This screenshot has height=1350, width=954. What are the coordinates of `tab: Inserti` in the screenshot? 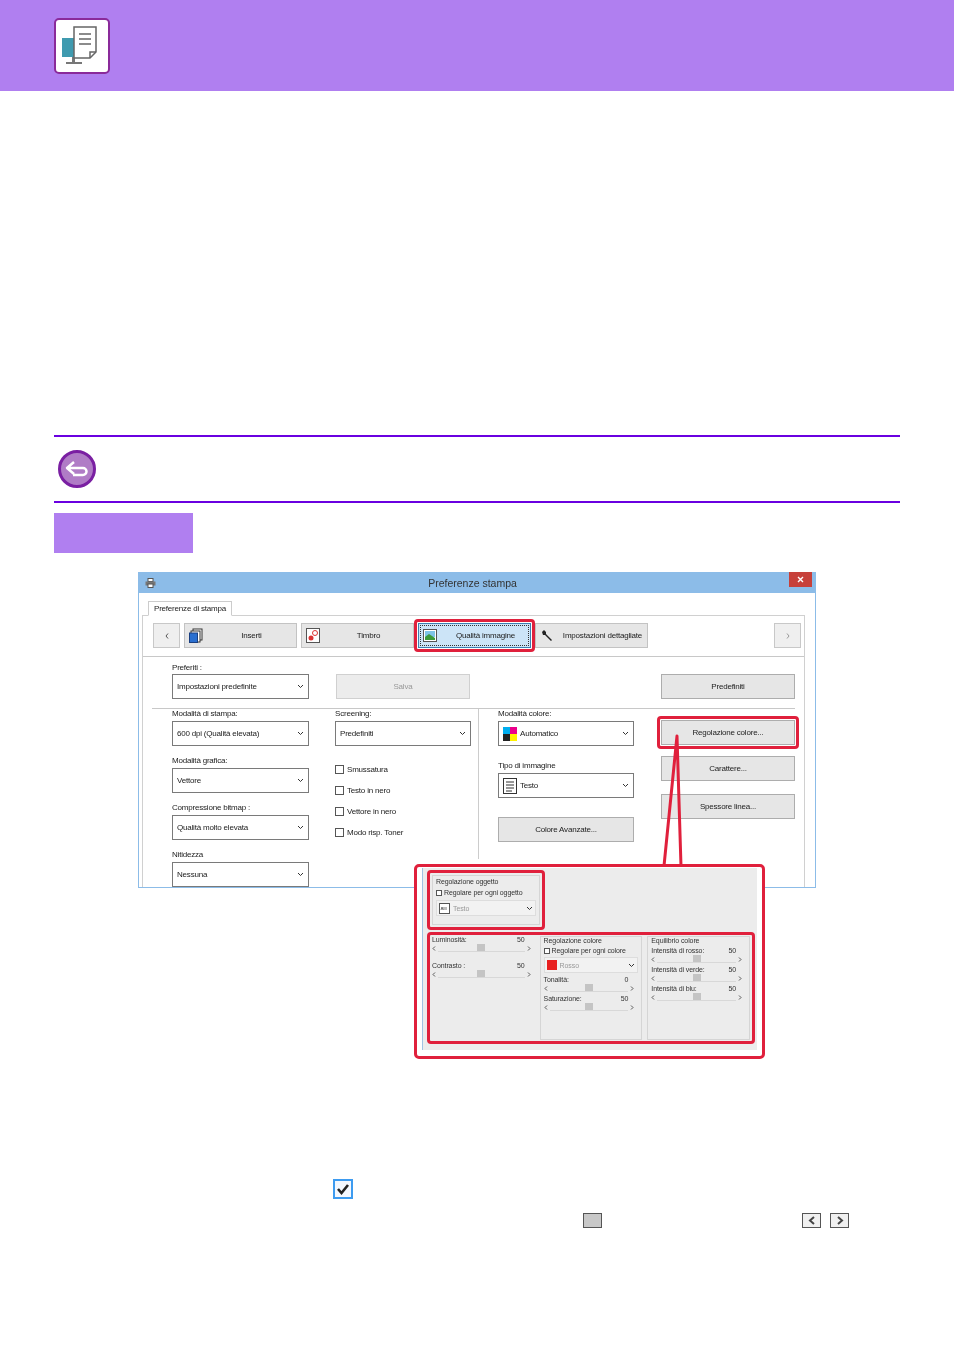 It's located at (240, 635).